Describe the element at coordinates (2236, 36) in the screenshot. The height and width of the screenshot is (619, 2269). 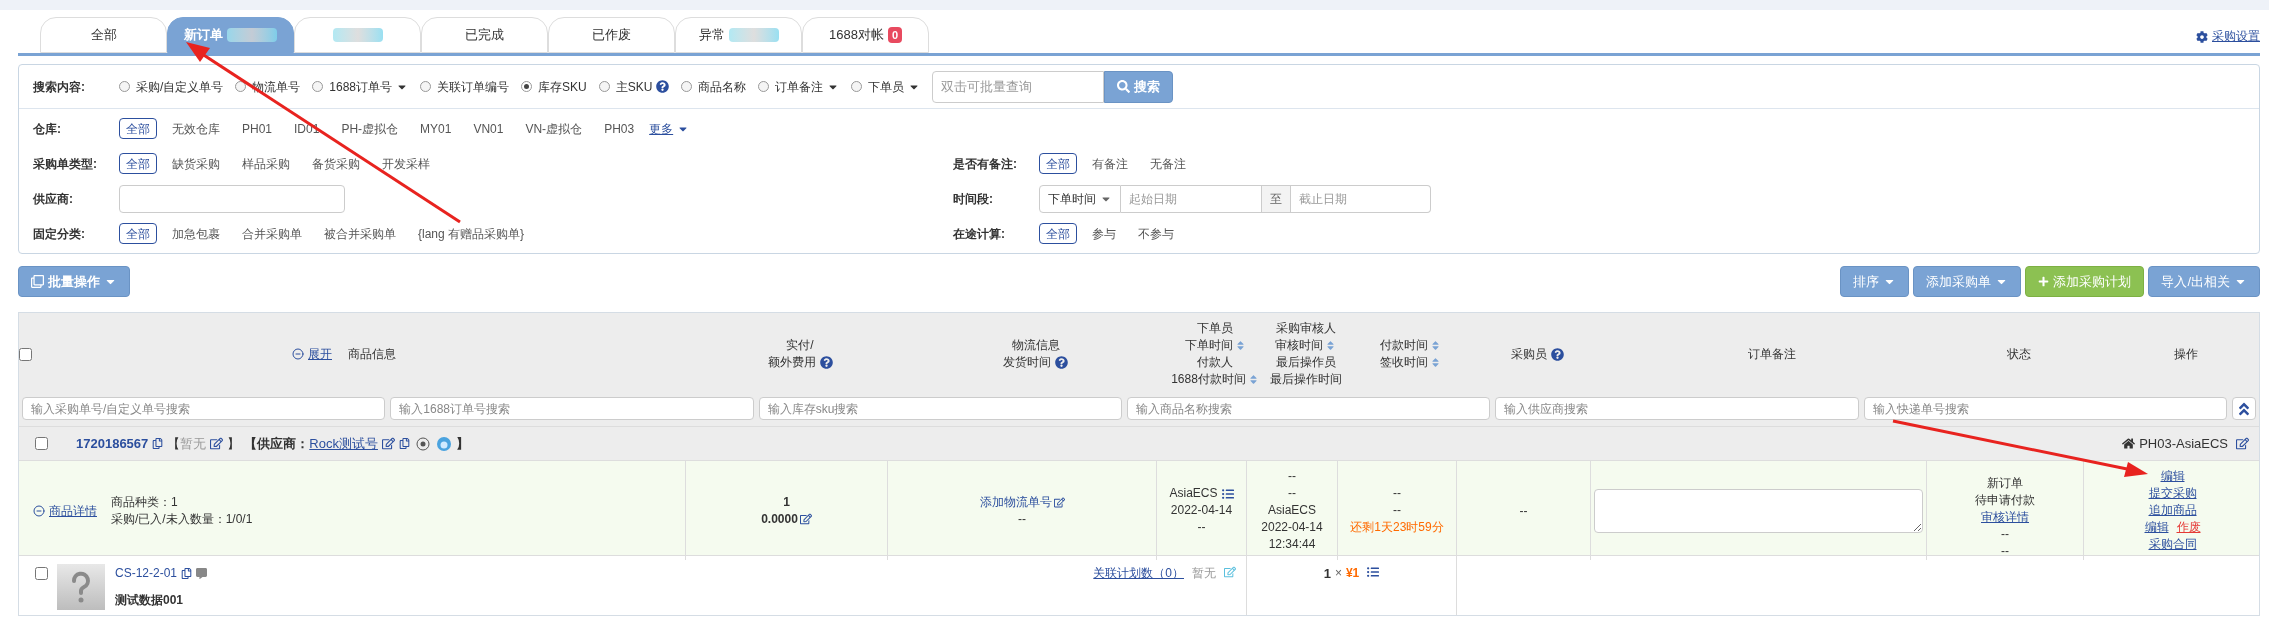
I see `settings-link: 采购设置` at that location.